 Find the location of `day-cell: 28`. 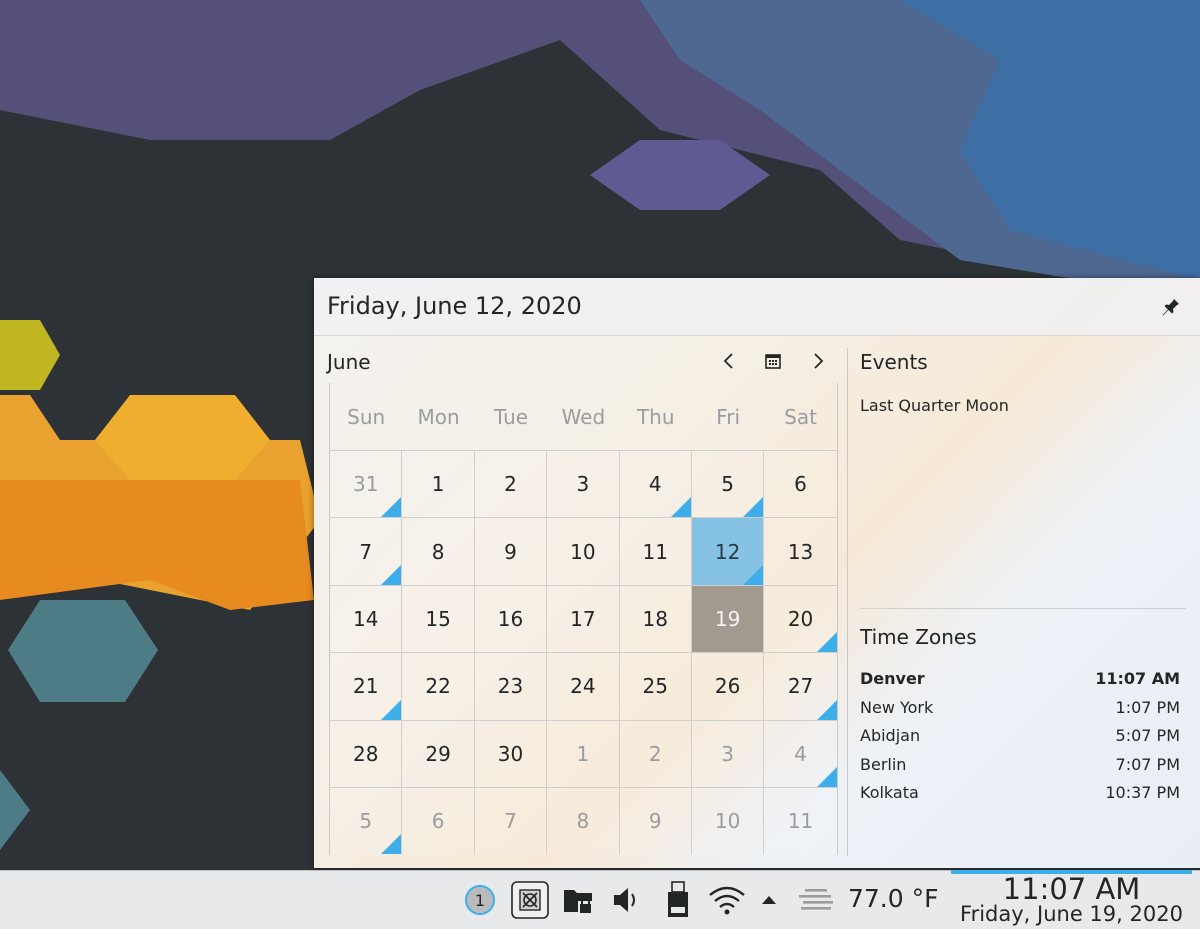

day-cell: 28 is located at coordinates (366, 753).